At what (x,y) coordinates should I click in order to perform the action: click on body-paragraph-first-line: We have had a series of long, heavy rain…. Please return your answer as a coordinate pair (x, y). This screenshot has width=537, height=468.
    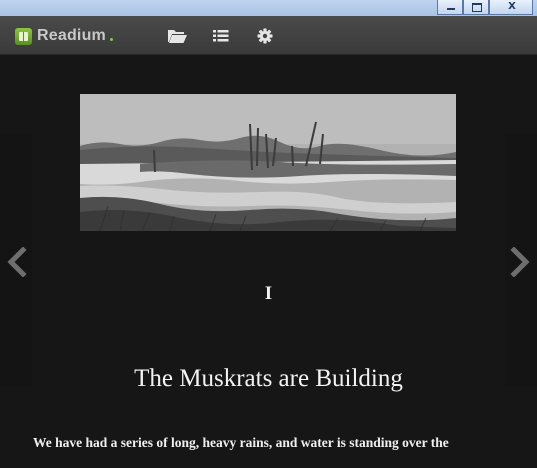
    Looking at the image, I should click on (273, 443).